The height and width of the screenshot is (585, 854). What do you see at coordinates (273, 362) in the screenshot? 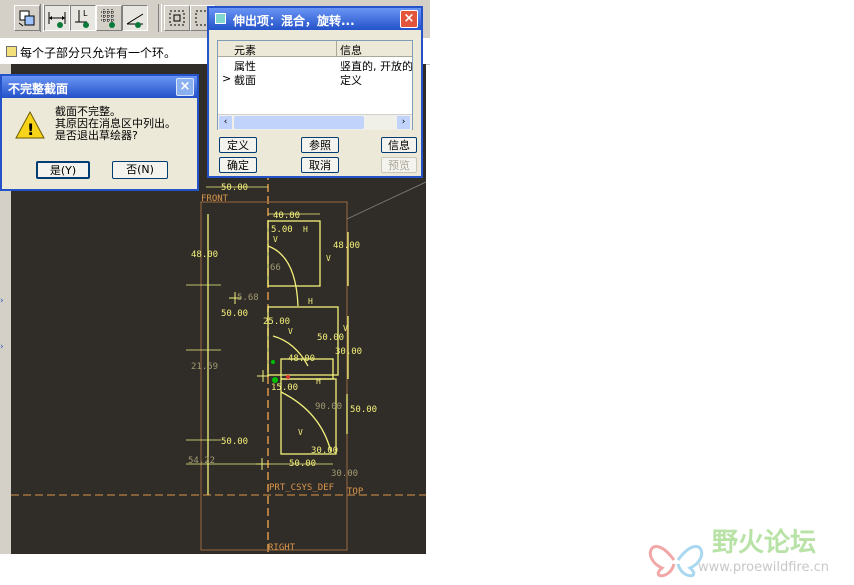
I see `selected-vertex` at bounding box center [273, 362].